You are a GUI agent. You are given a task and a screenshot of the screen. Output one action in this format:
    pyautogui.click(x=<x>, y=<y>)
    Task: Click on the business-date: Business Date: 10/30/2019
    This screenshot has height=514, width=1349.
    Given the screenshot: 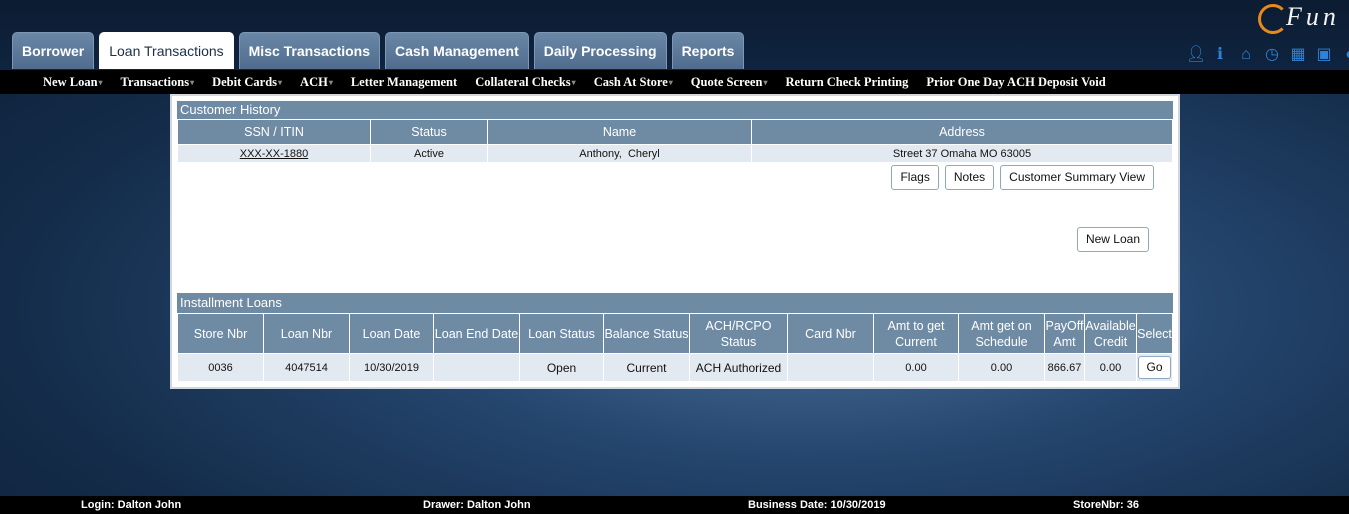 What is the action you would take?
    pyautogui.click(x=817, y=505)
    